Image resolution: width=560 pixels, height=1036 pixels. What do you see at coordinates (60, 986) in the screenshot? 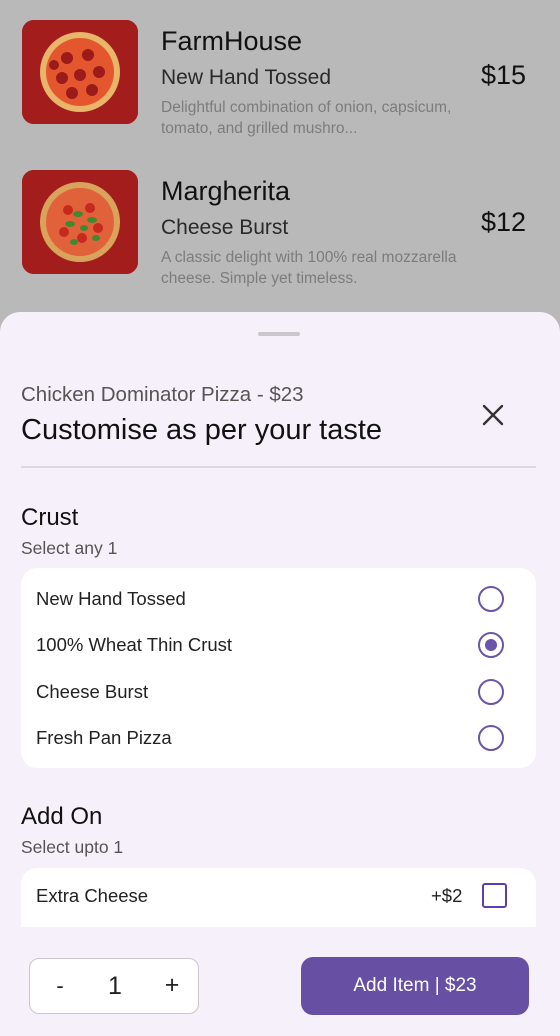
I see `decrement-button: -` at bounding box center [60, 986].